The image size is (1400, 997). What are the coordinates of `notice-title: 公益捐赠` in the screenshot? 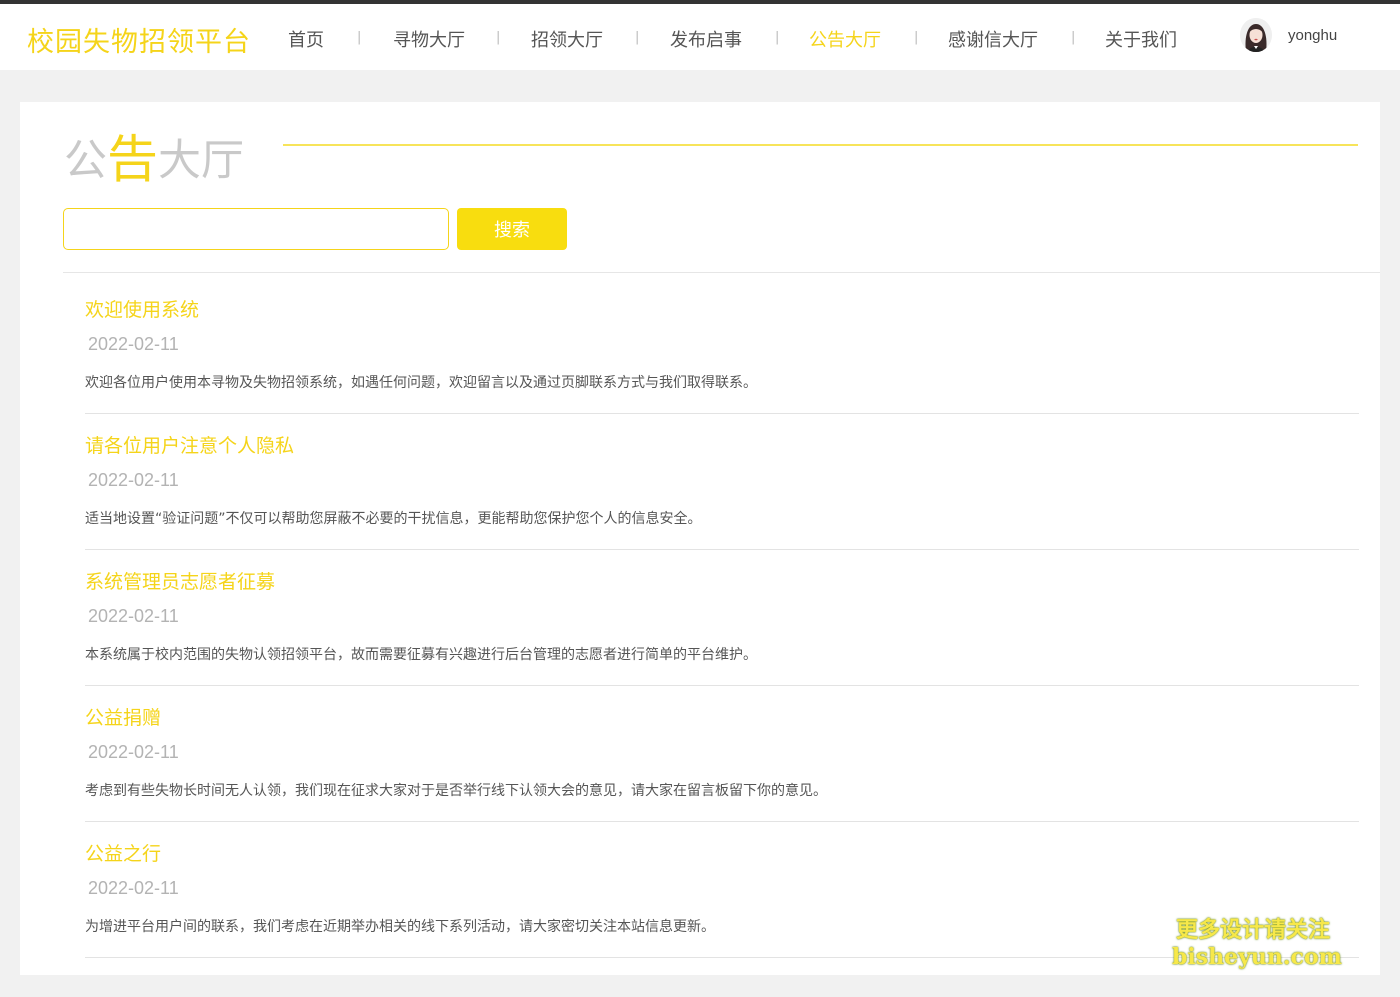 It's located at (123, 716).